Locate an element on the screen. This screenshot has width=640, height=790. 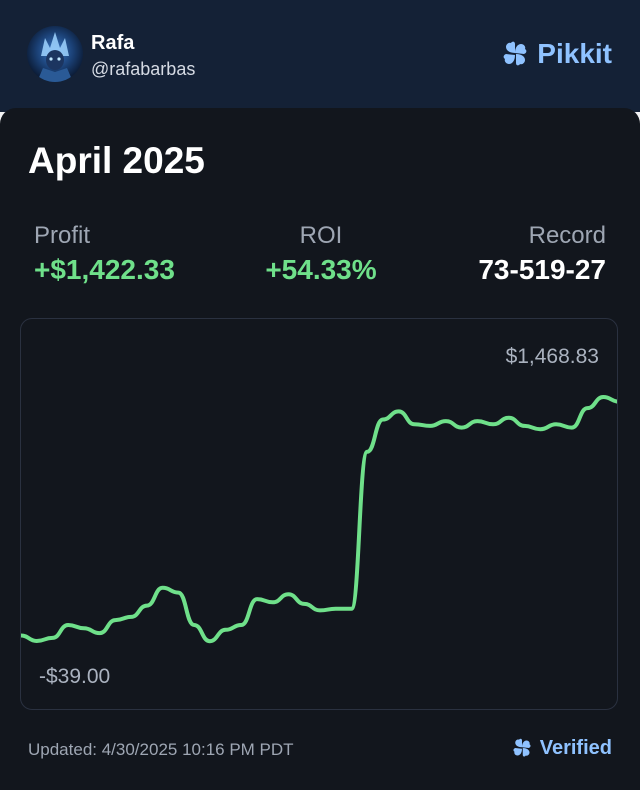
chart-max-label: $1,468.83 is located at coordinates (552, 356).